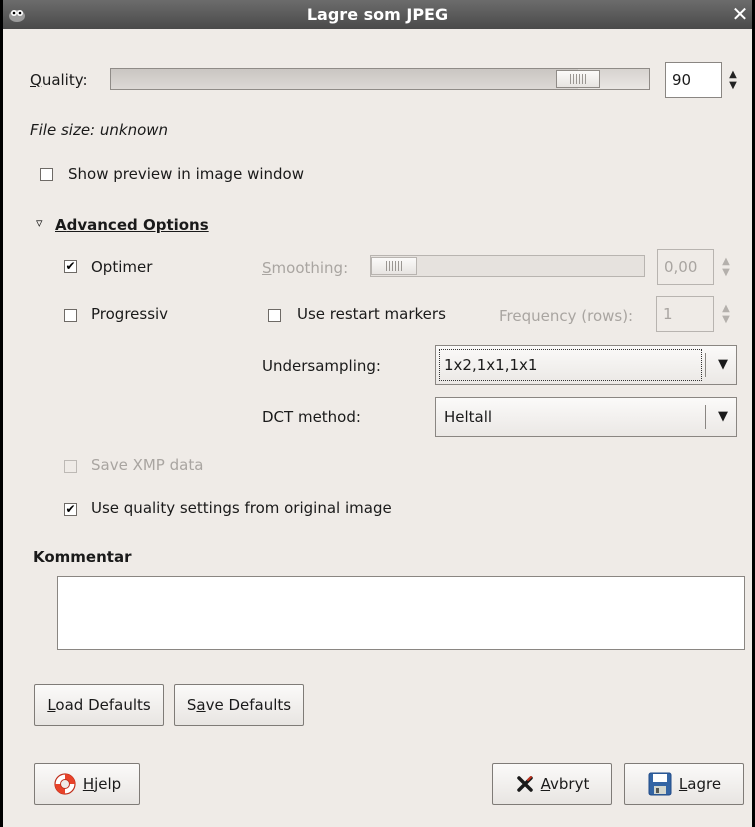  I want to click on quality-label-accel: Q, so click(36, 80).